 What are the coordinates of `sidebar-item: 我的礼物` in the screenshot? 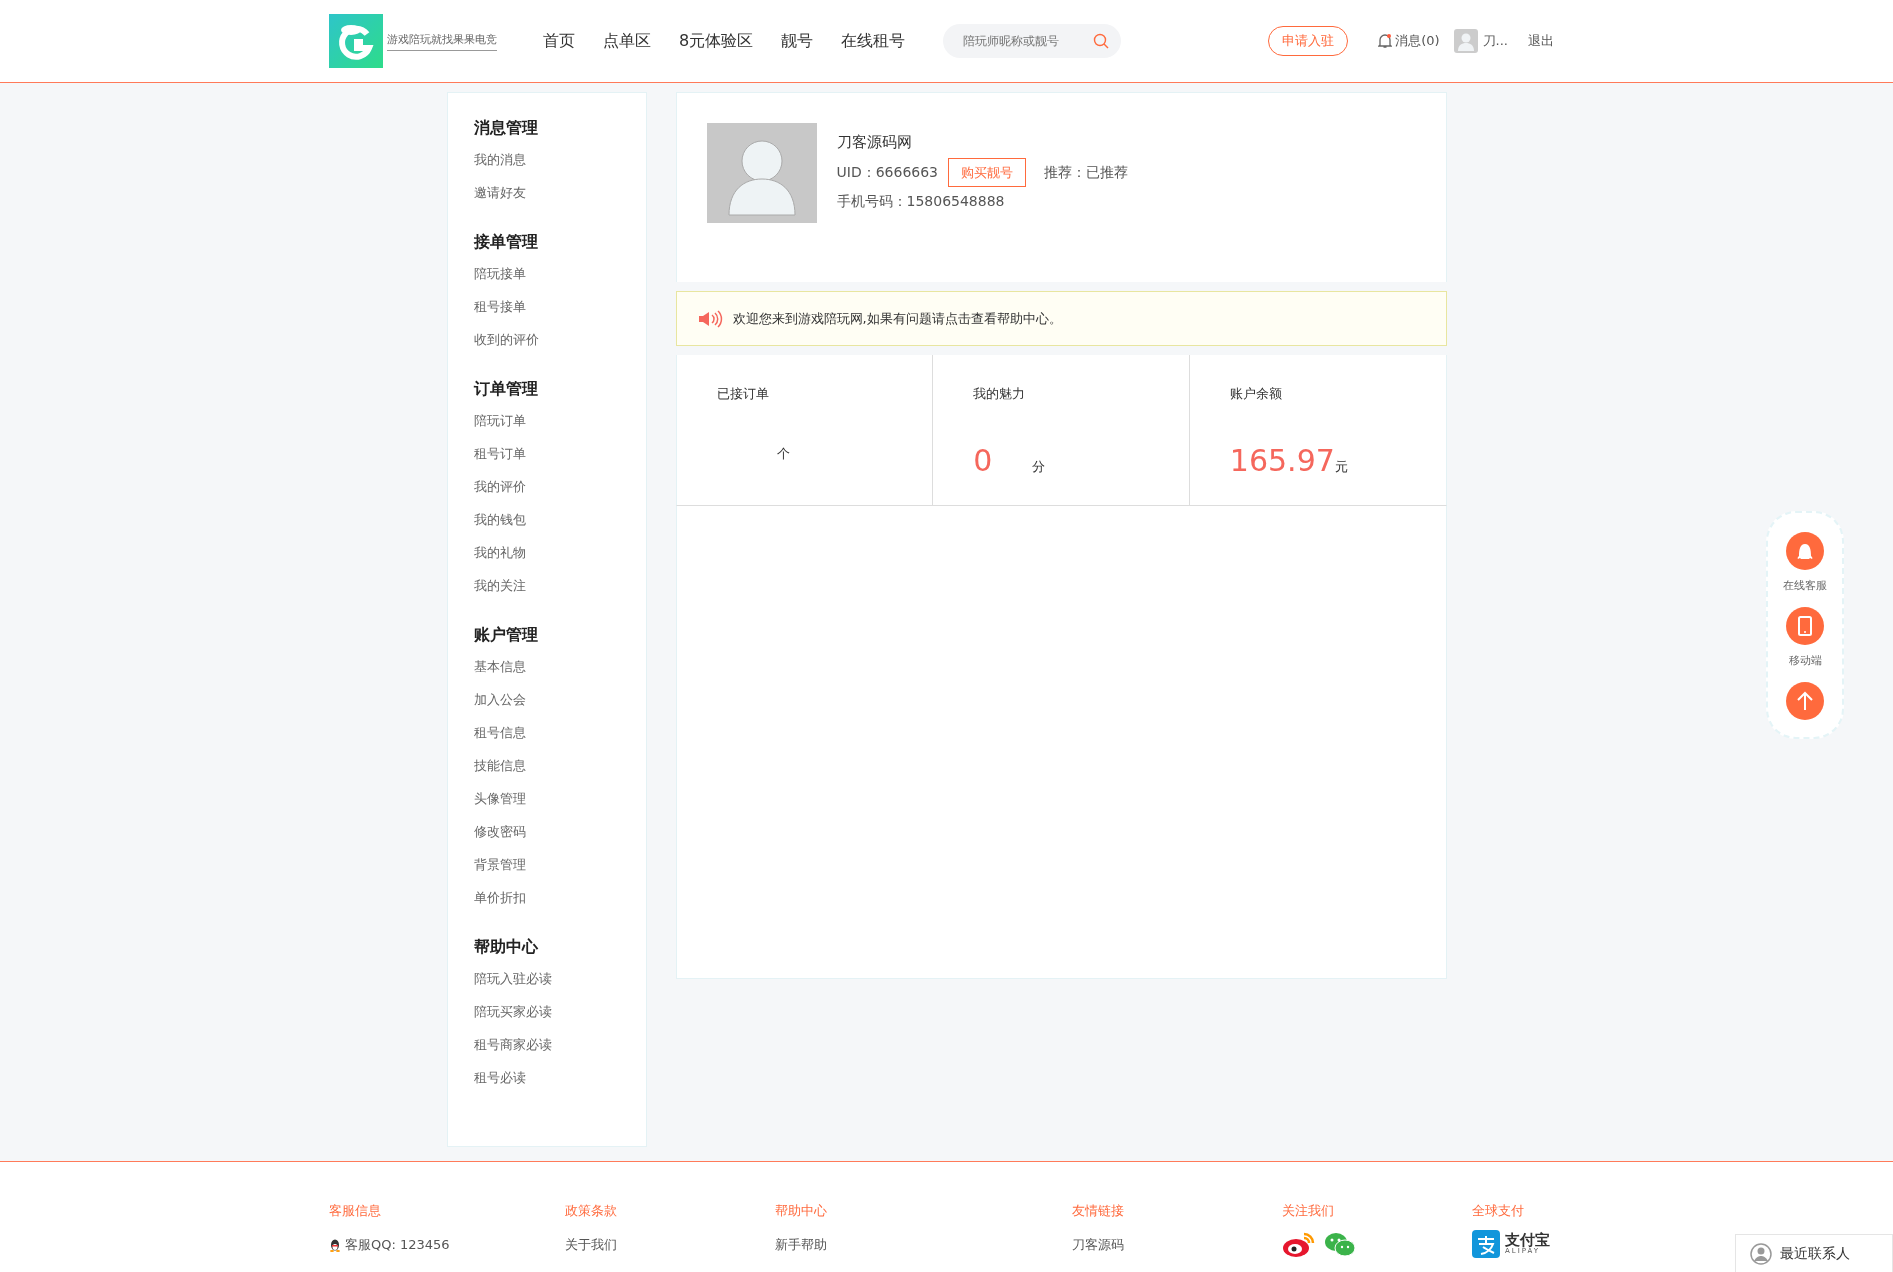 It's located at (559, 552).